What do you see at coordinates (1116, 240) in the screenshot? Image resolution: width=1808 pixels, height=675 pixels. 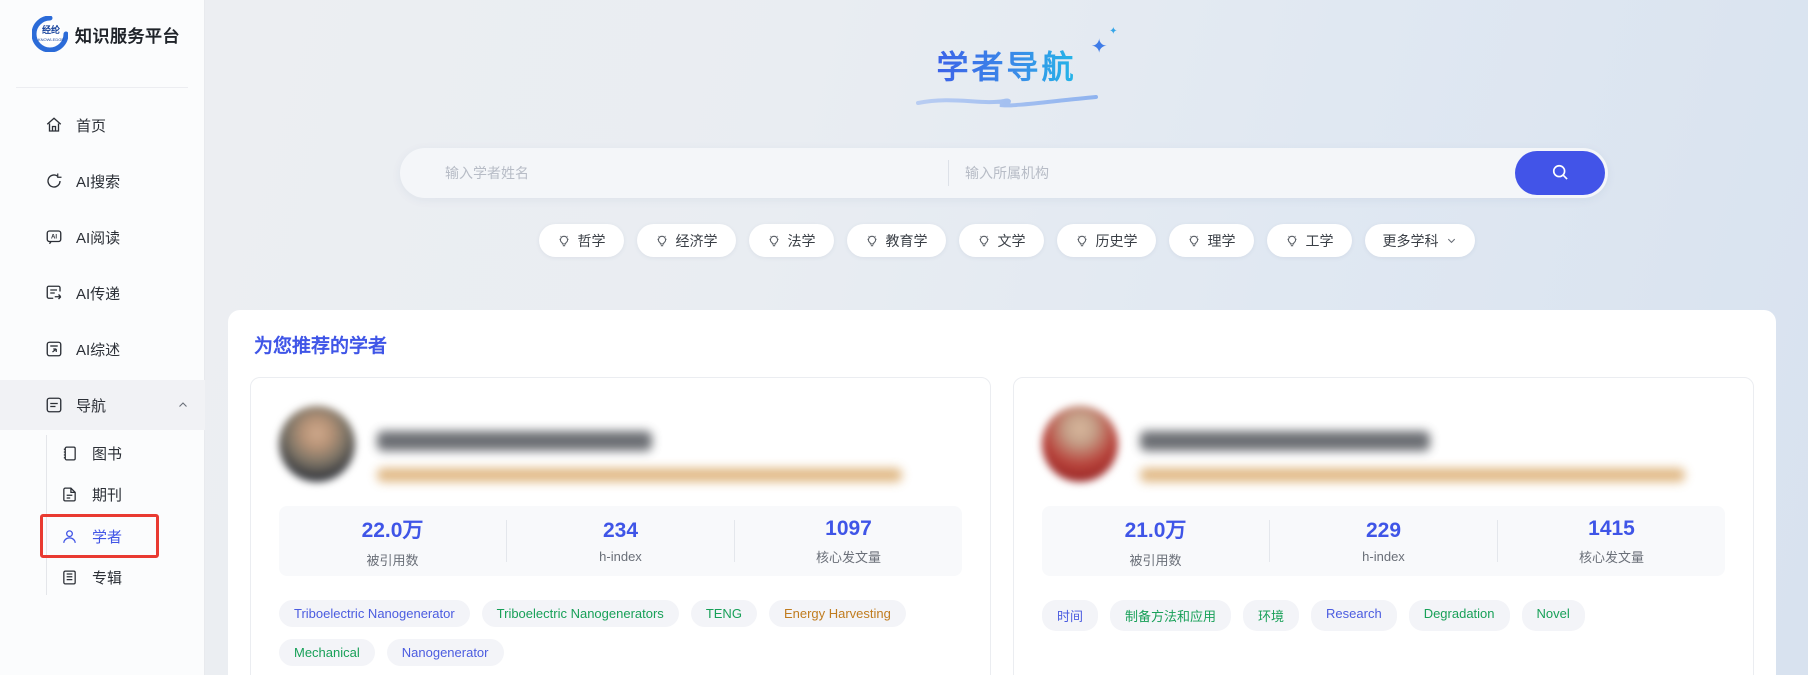 I see `discipline-label: 历史学` at bounding box center [1116, 240].